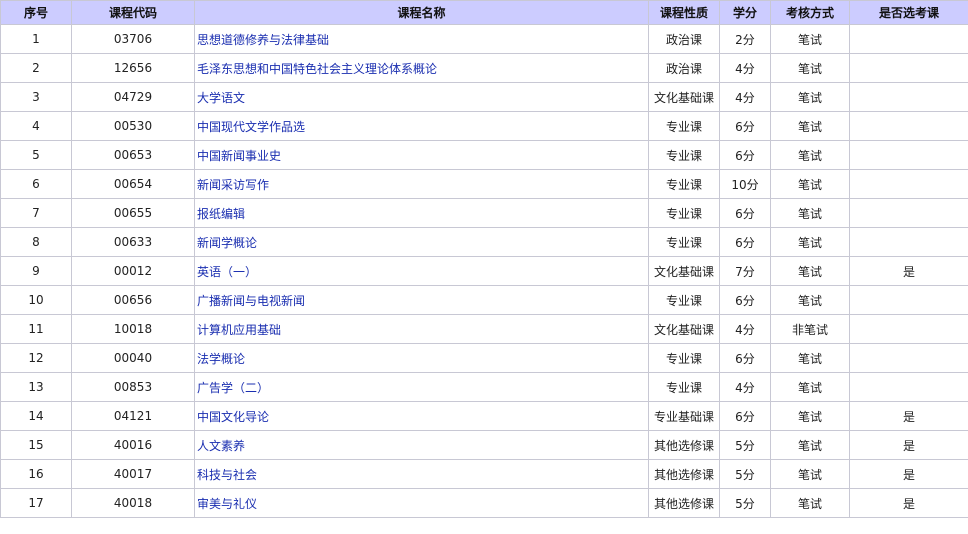 This screenshot has width=968, height=534. I want to click on cell-index: 11, so click(36, 329).